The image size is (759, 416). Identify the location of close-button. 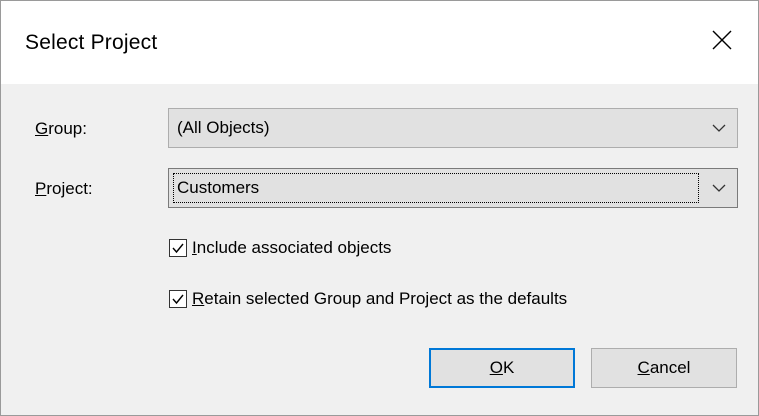
(722, 42).